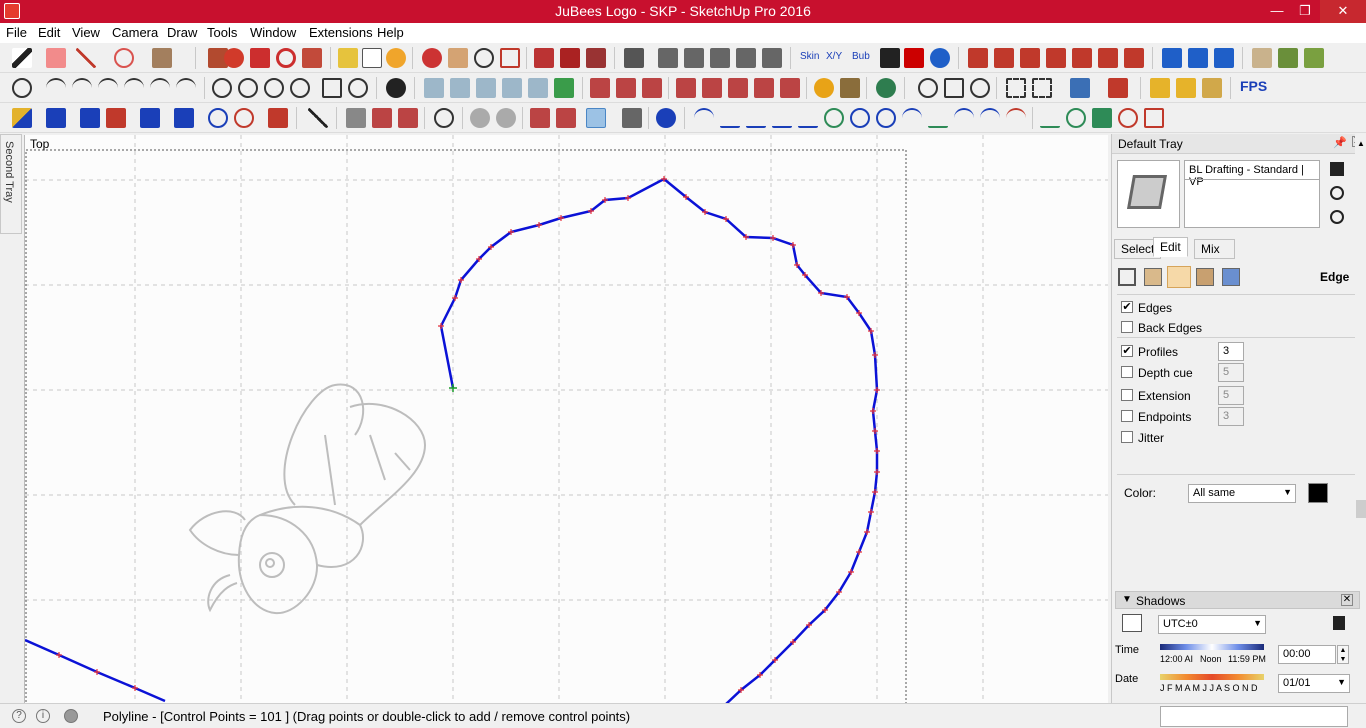 The height and width of the screenshot is (728, 1366). What do you see at coordinates (634, 58) in the screenshot?
I see `layout-icon` at bounding box center [634, 58].